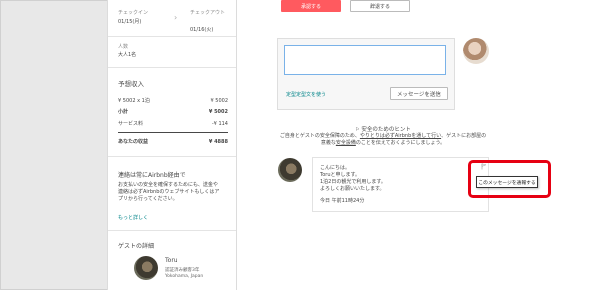 The width and height of the screenshot is (609, 290). I want to click on earnings-value: ¥ 4888, so click(218, 142).